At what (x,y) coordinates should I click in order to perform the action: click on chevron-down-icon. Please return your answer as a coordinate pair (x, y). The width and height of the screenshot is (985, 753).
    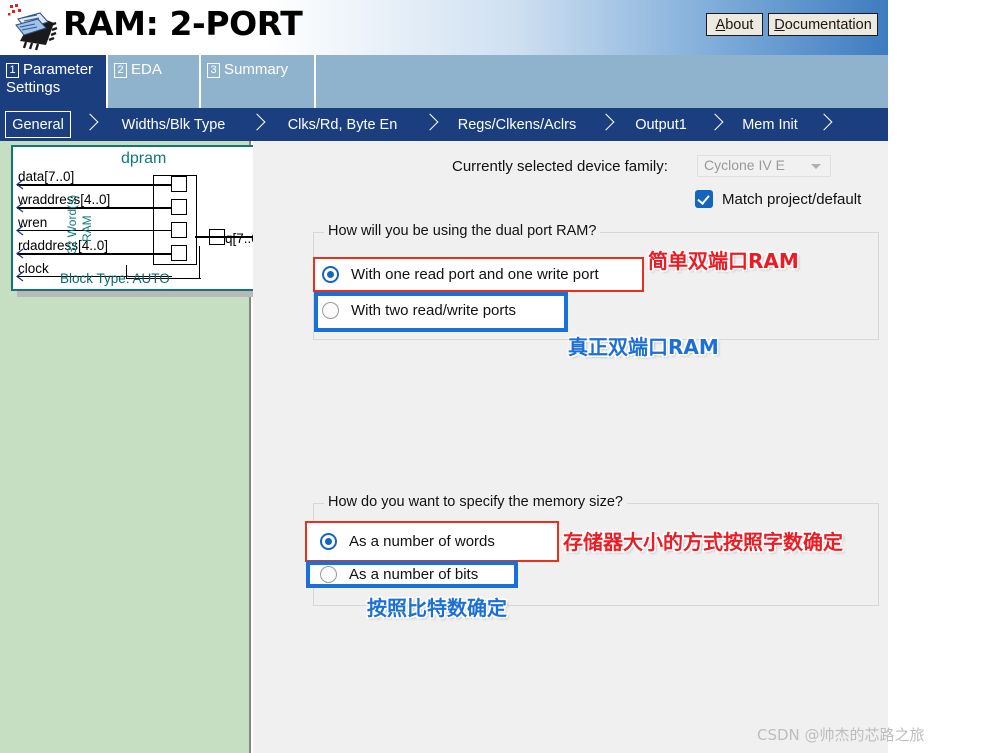
    Looking at the image, I should click on (816, 166).